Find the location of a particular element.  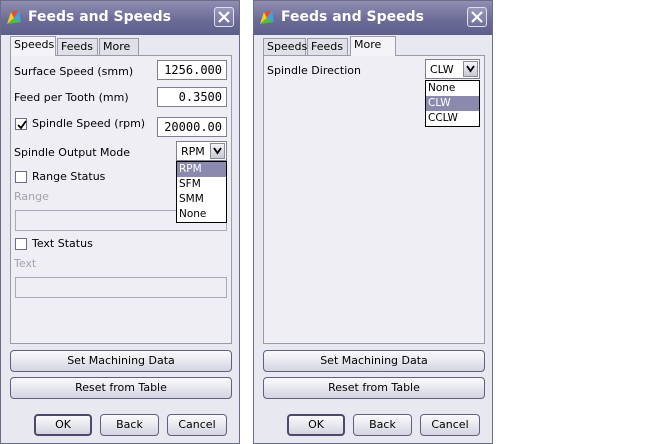

dropdown-option-clw: CLW is located at coordinates (452, 103).